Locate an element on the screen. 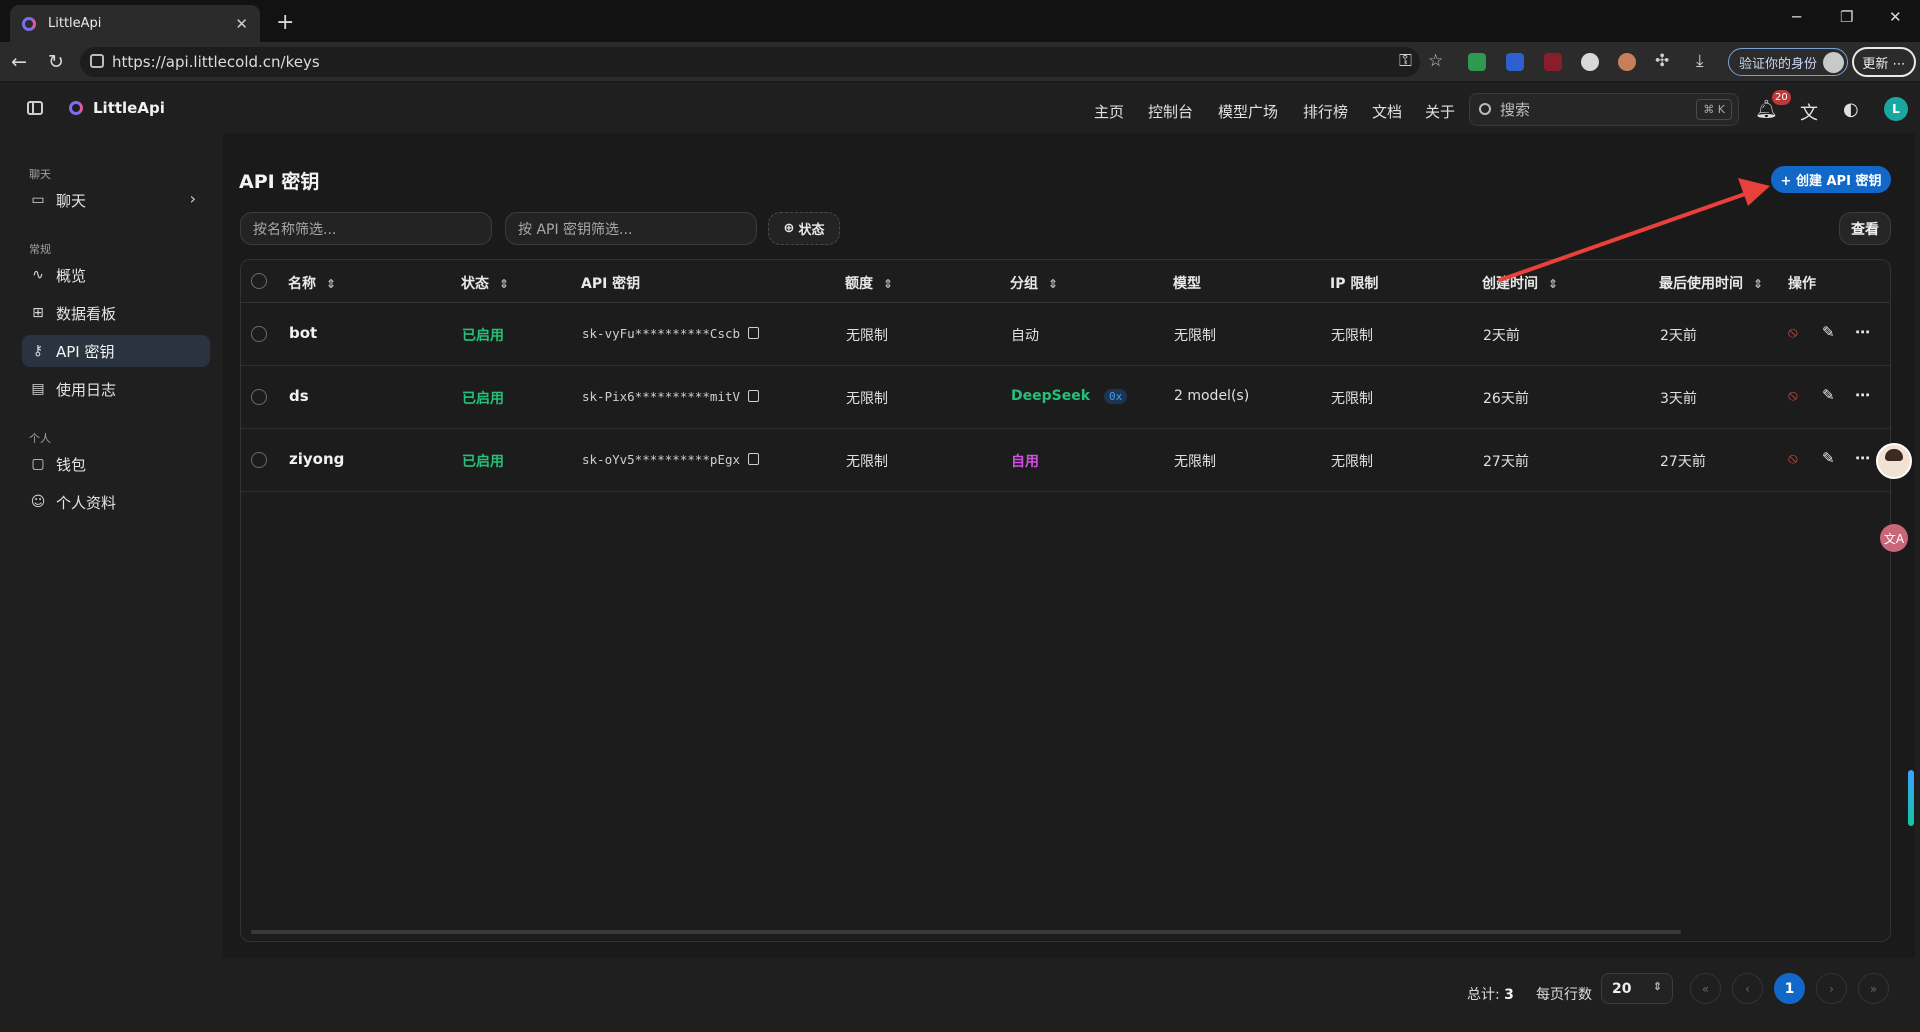 The image size is (1920, 1032). sidebar-item-profile: ☺ 个人资料 is located at coordinates (116, 502).